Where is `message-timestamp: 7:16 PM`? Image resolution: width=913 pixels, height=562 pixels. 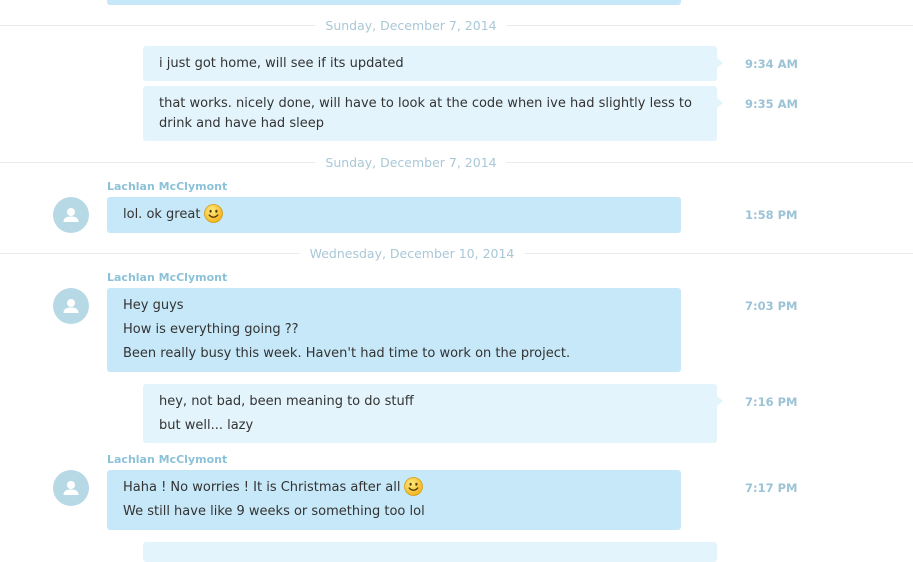
message-timestamp: 7:16 PM is located at coordinates (771, 402).